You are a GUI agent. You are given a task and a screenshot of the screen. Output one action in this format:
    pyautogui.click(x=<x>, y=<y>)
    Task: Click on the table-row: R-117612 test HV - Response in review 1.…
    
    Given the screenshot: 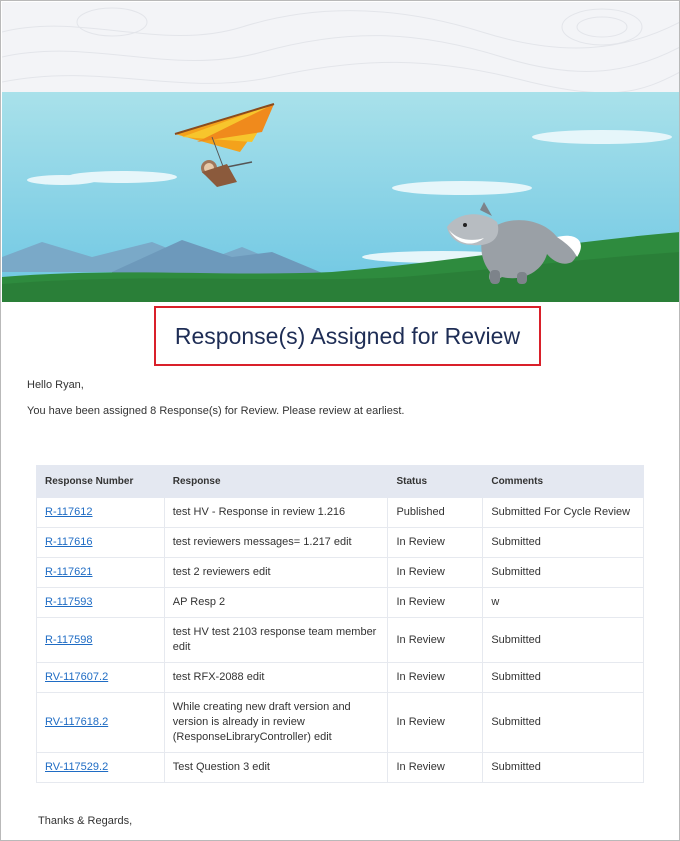 What is the action you would take?
    pyautogui.click(x=340, y=512)
    